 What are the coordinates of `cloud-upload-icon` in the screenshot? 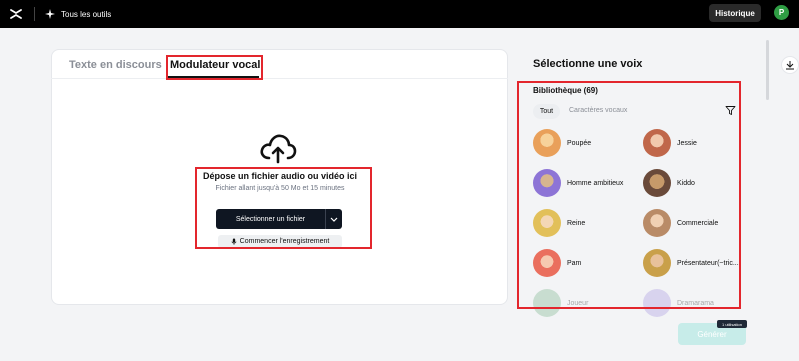 It's located at (278, 149).